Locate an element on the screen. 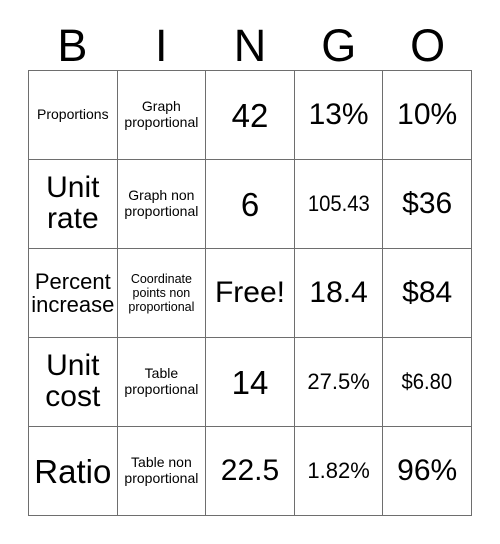  bingo-cell-label: Graph non proportional is located at coordinates (161, 203).